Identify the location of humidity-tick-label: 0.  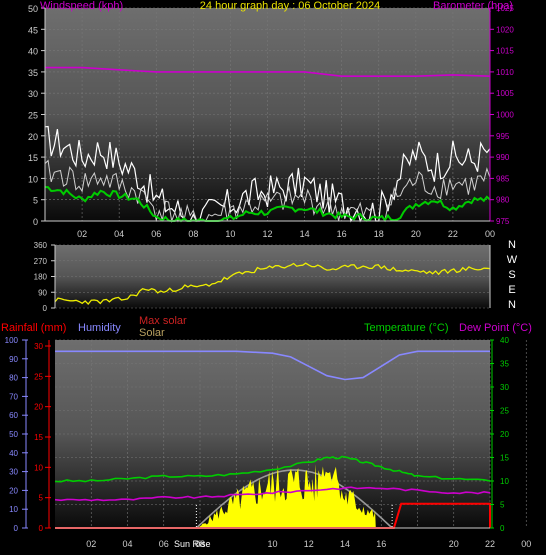
(16, 528).